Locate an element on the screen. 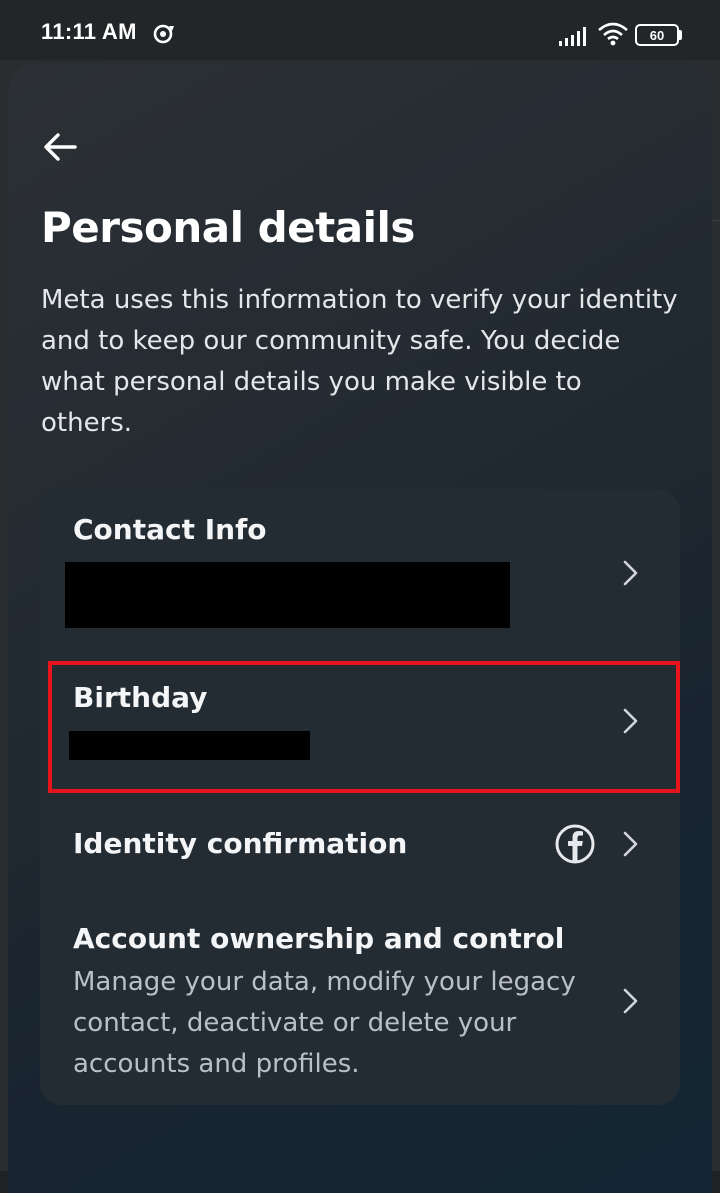 This screenshot has width=720, height=1193. battery-level: 60 is located at coordinates (657, 35).